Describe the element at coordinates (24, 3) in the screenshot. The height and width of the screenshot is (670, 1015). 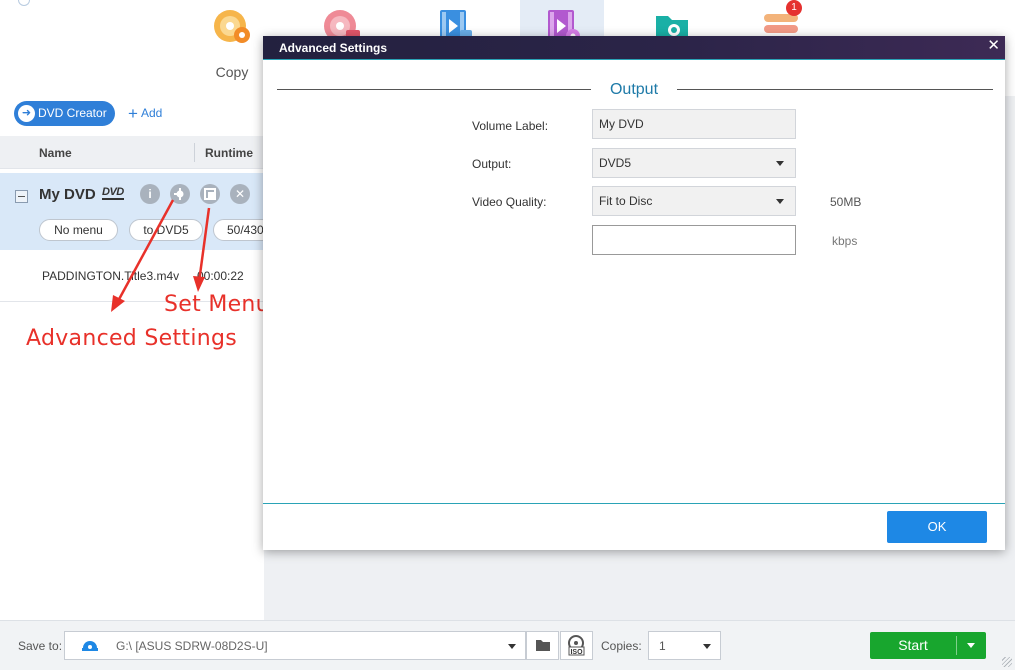
I see `corner-logo-icon` at that location.